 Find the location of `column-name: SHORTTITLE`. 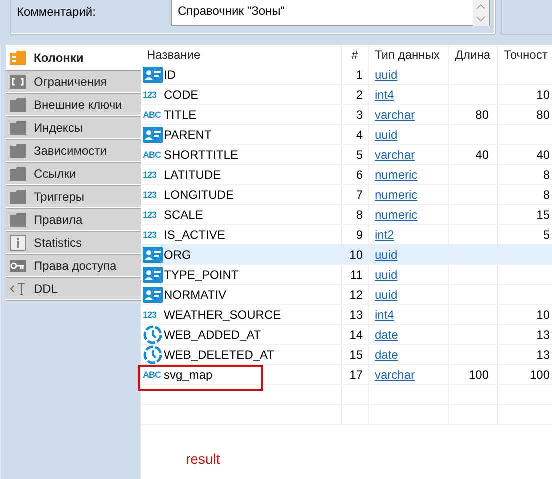

column-name: SHORTTITLE is located at coordinates (201, 155).